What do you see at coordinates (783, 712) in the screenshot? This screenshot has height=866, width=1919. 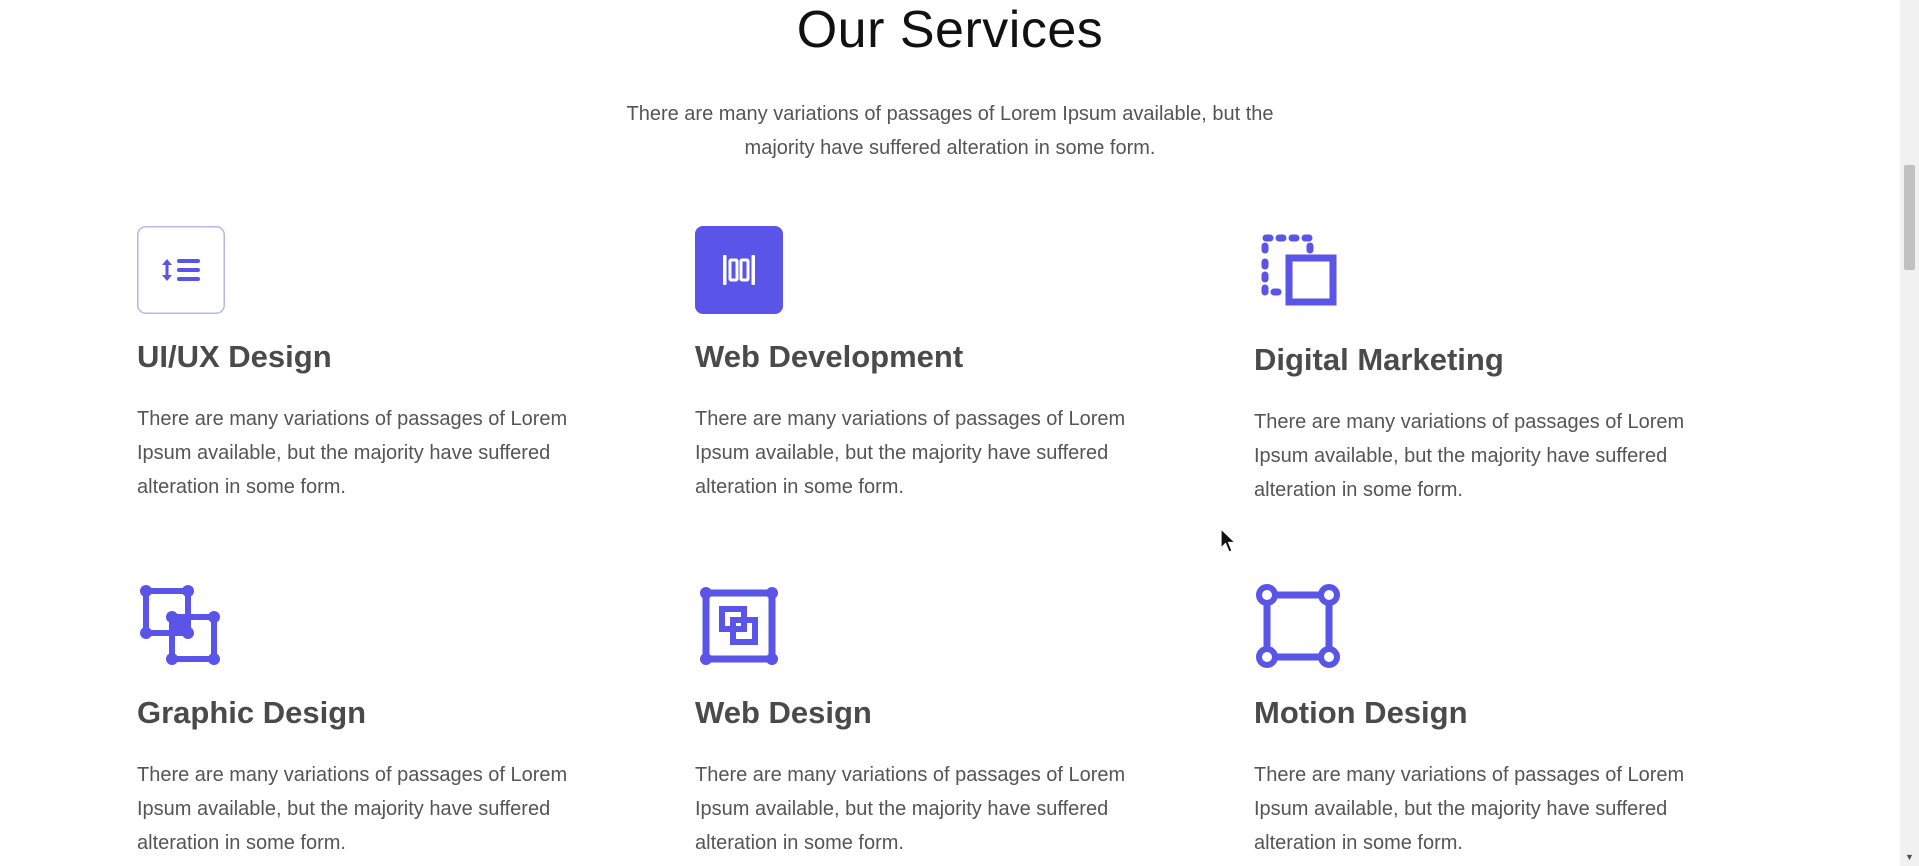 I see `service-title: Web Design` at bounding box center [783, 712].